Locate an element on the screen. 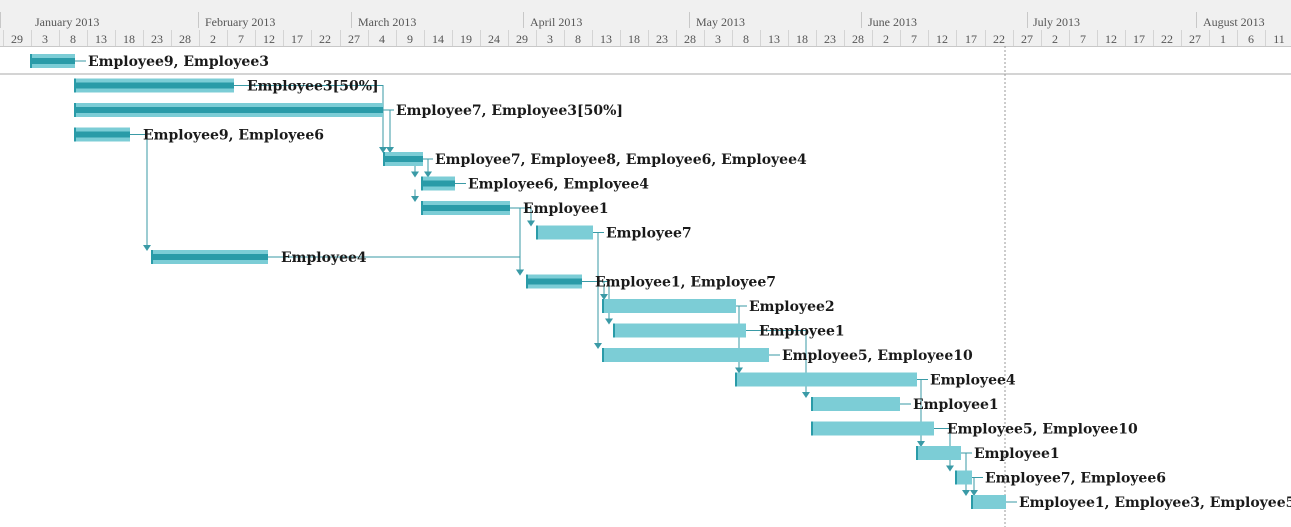 Image resolution: width=1291 pixels, height=527 pixels. task-resource-label: Employee1, Employee7 is located at coordinates (685, 283).